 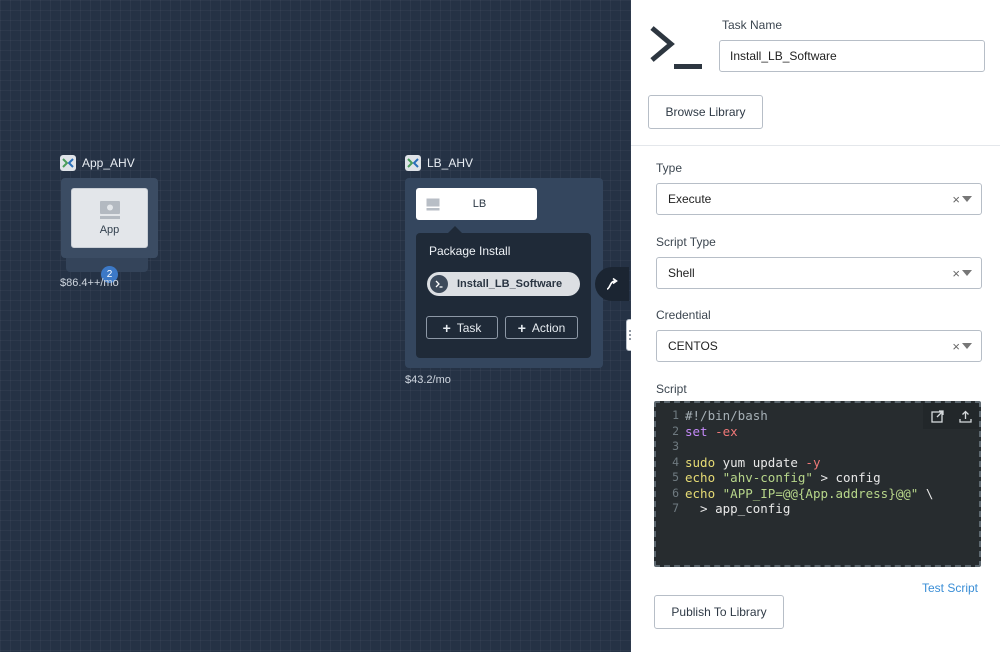 I want to click on open-external-icon, so click(x=937, y=416).